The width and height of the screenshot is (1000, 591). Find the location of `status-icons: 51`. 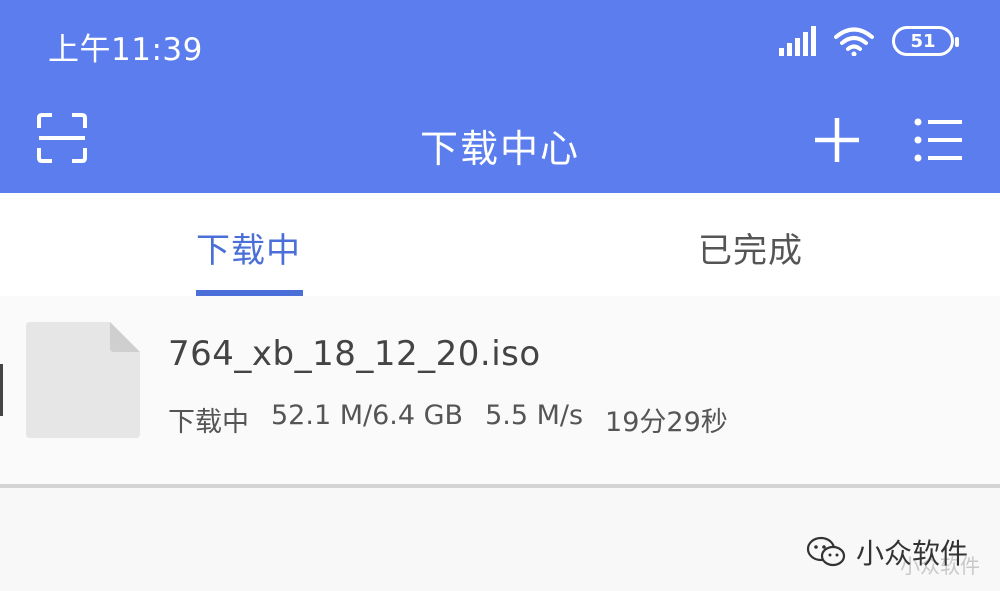

status-icons: 51 is located at coordinates (869, 41).